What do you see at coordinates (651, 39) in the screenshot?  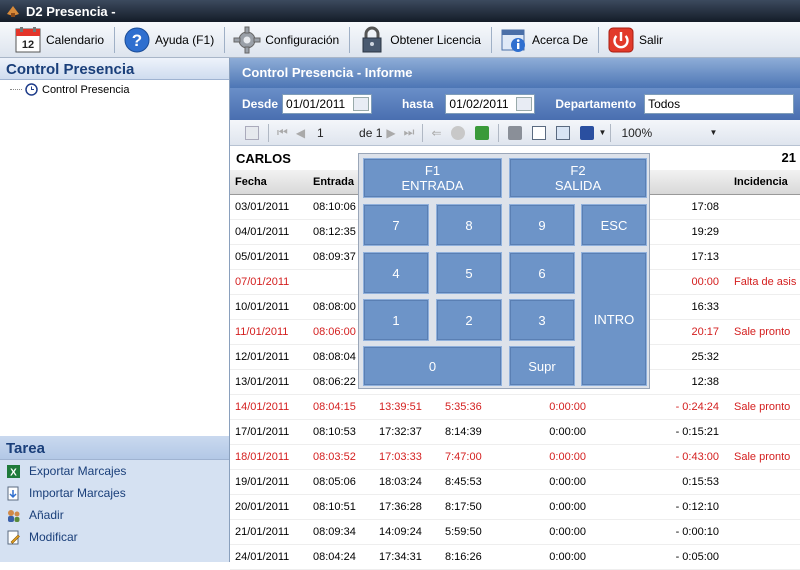 I see `exit-label: Salir` at bounding box center [651, 39].